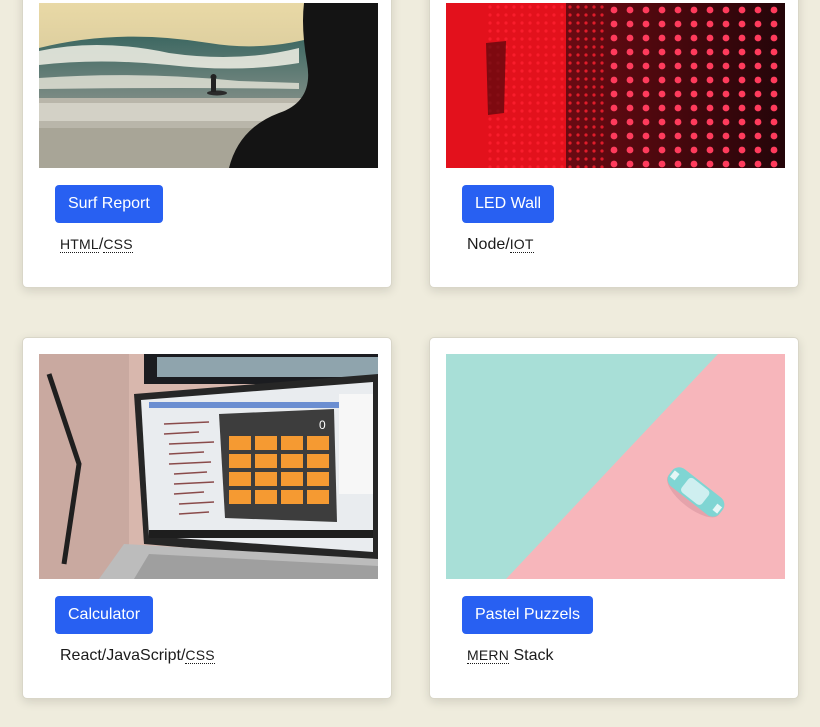  What do you see at coordinates (208, 466) in the screenshot?
I see `calculator-image: 0` at bounding box center [208, 466].